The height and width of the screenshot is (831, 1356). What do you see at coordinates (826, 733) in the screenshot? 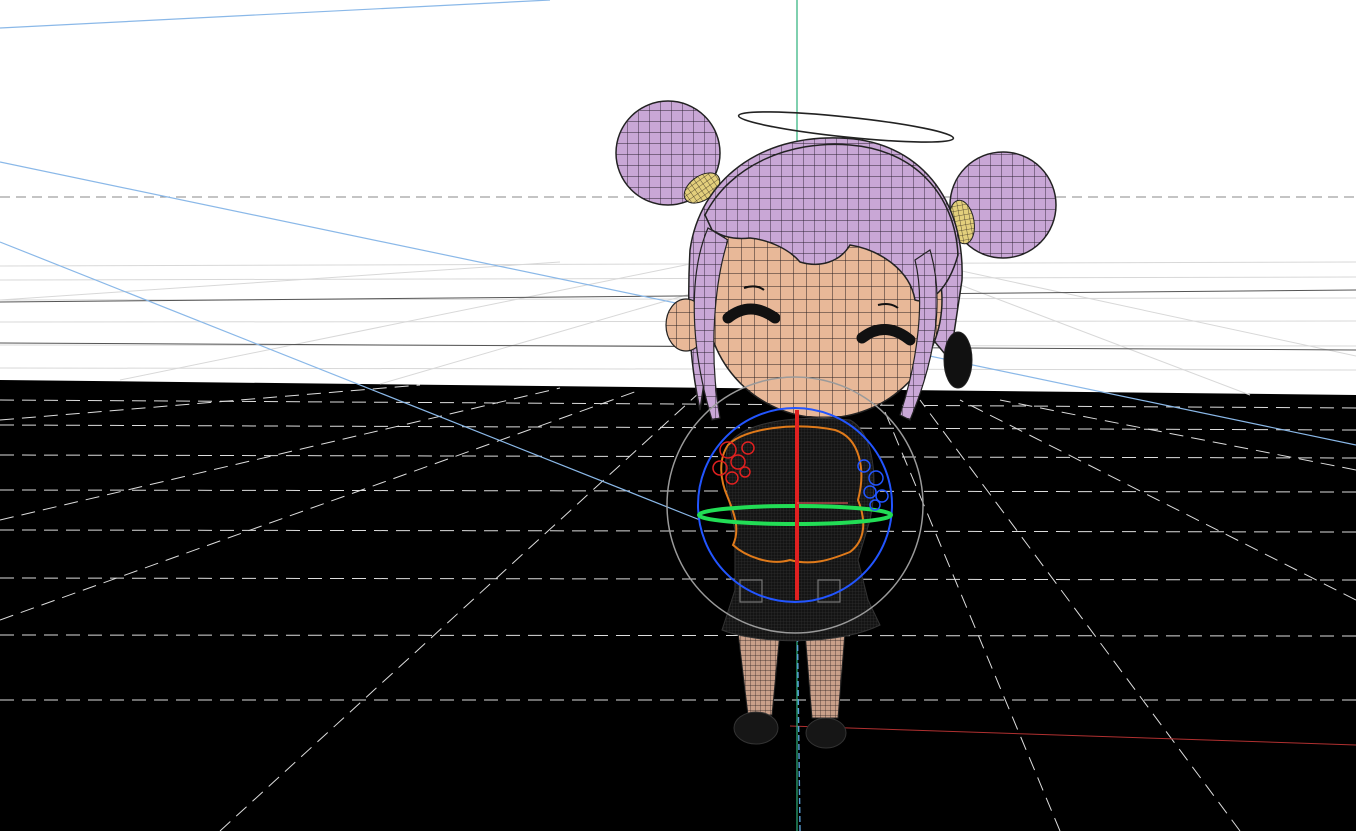
I see `shoe-right` at bounding box center [826, 733].